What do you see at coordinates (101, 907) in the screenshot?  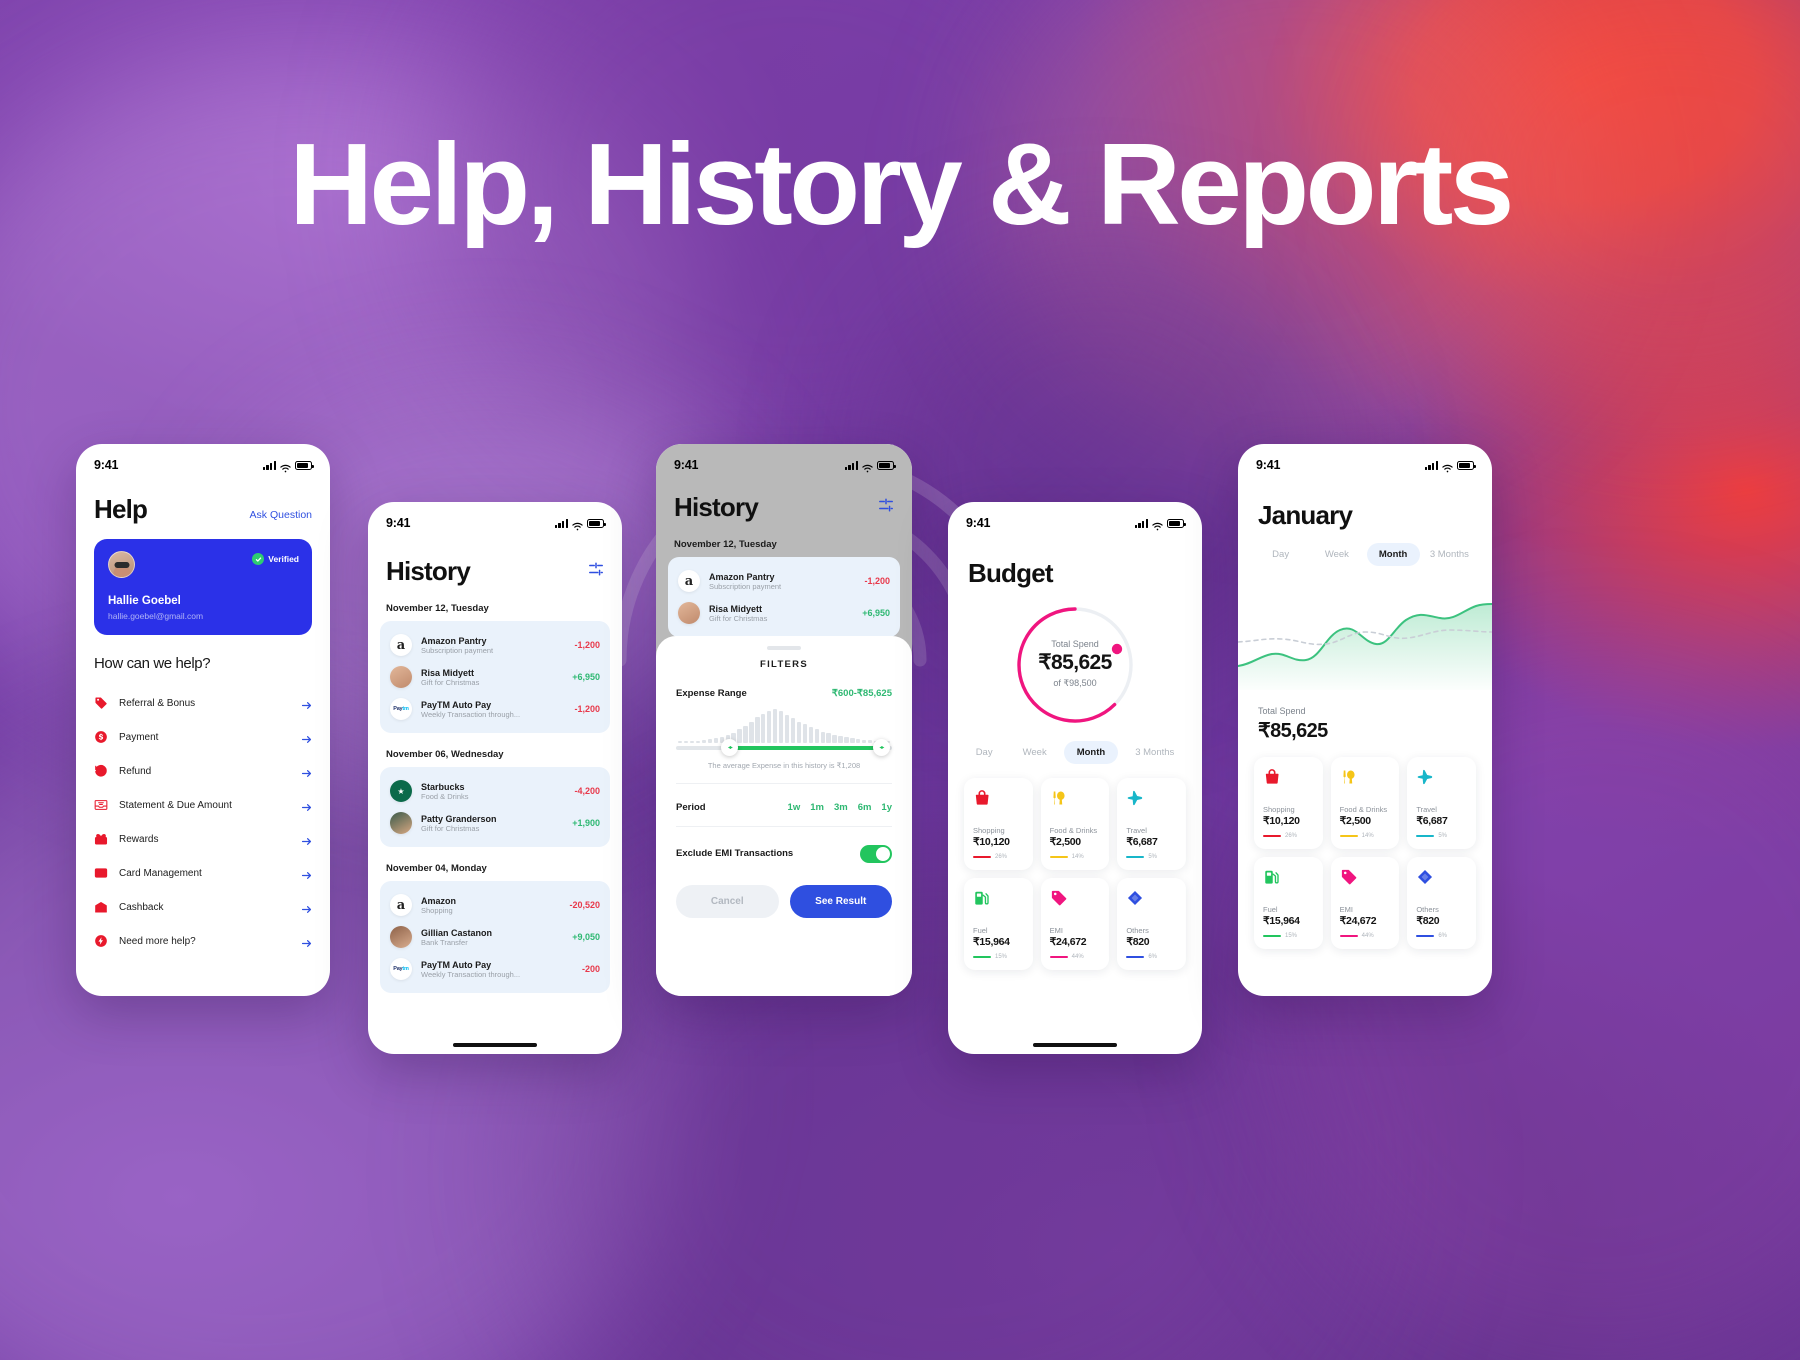 I see `cashback-icon` at bounding box center [101, 907].